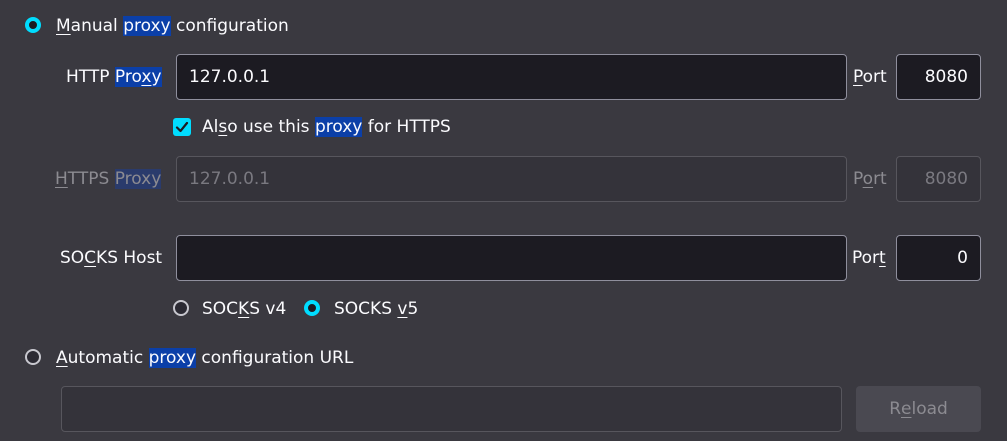 Image resolution: width=1007 pixels, height=441 pixels. Describe the element at coordinates (33, 357) in the screenshot. I see `auto-proxy-radio` at that location.